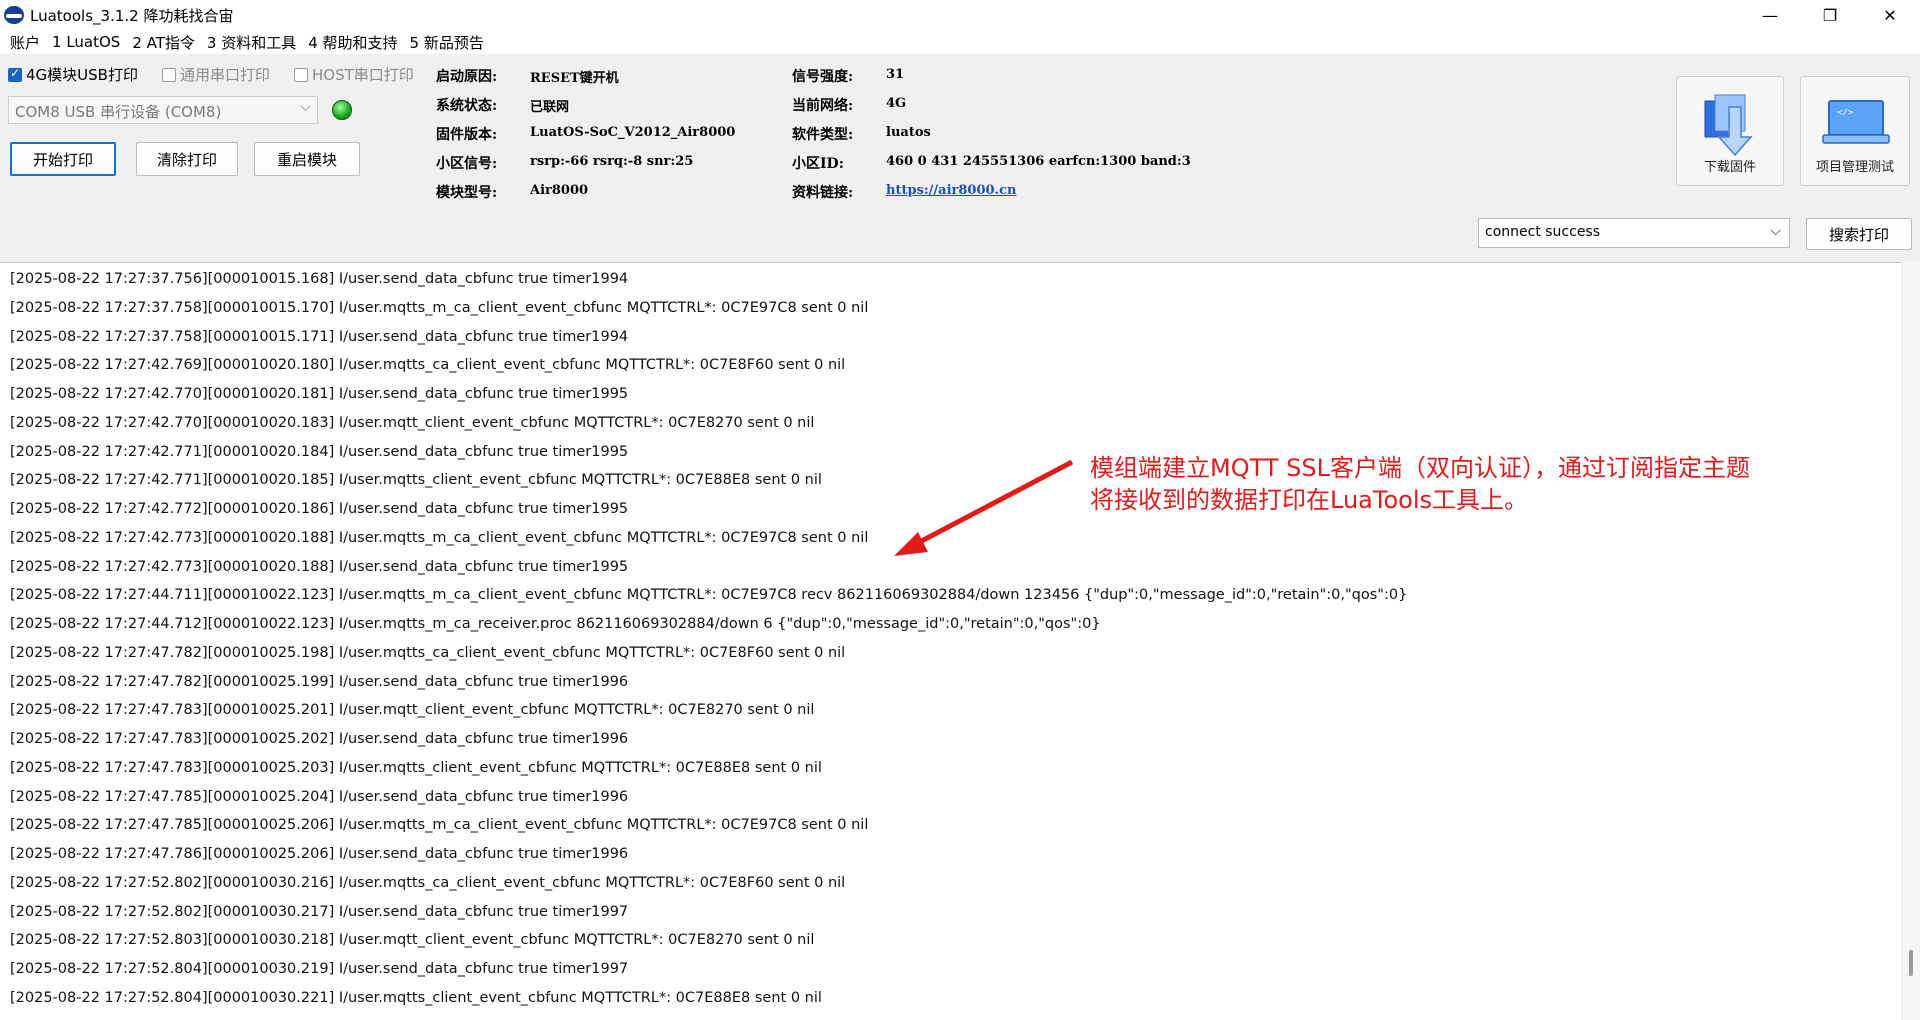  Describe the element at coordinates (1543, 232) in the screenshot. I see `status-select-value: connect success` at that location.